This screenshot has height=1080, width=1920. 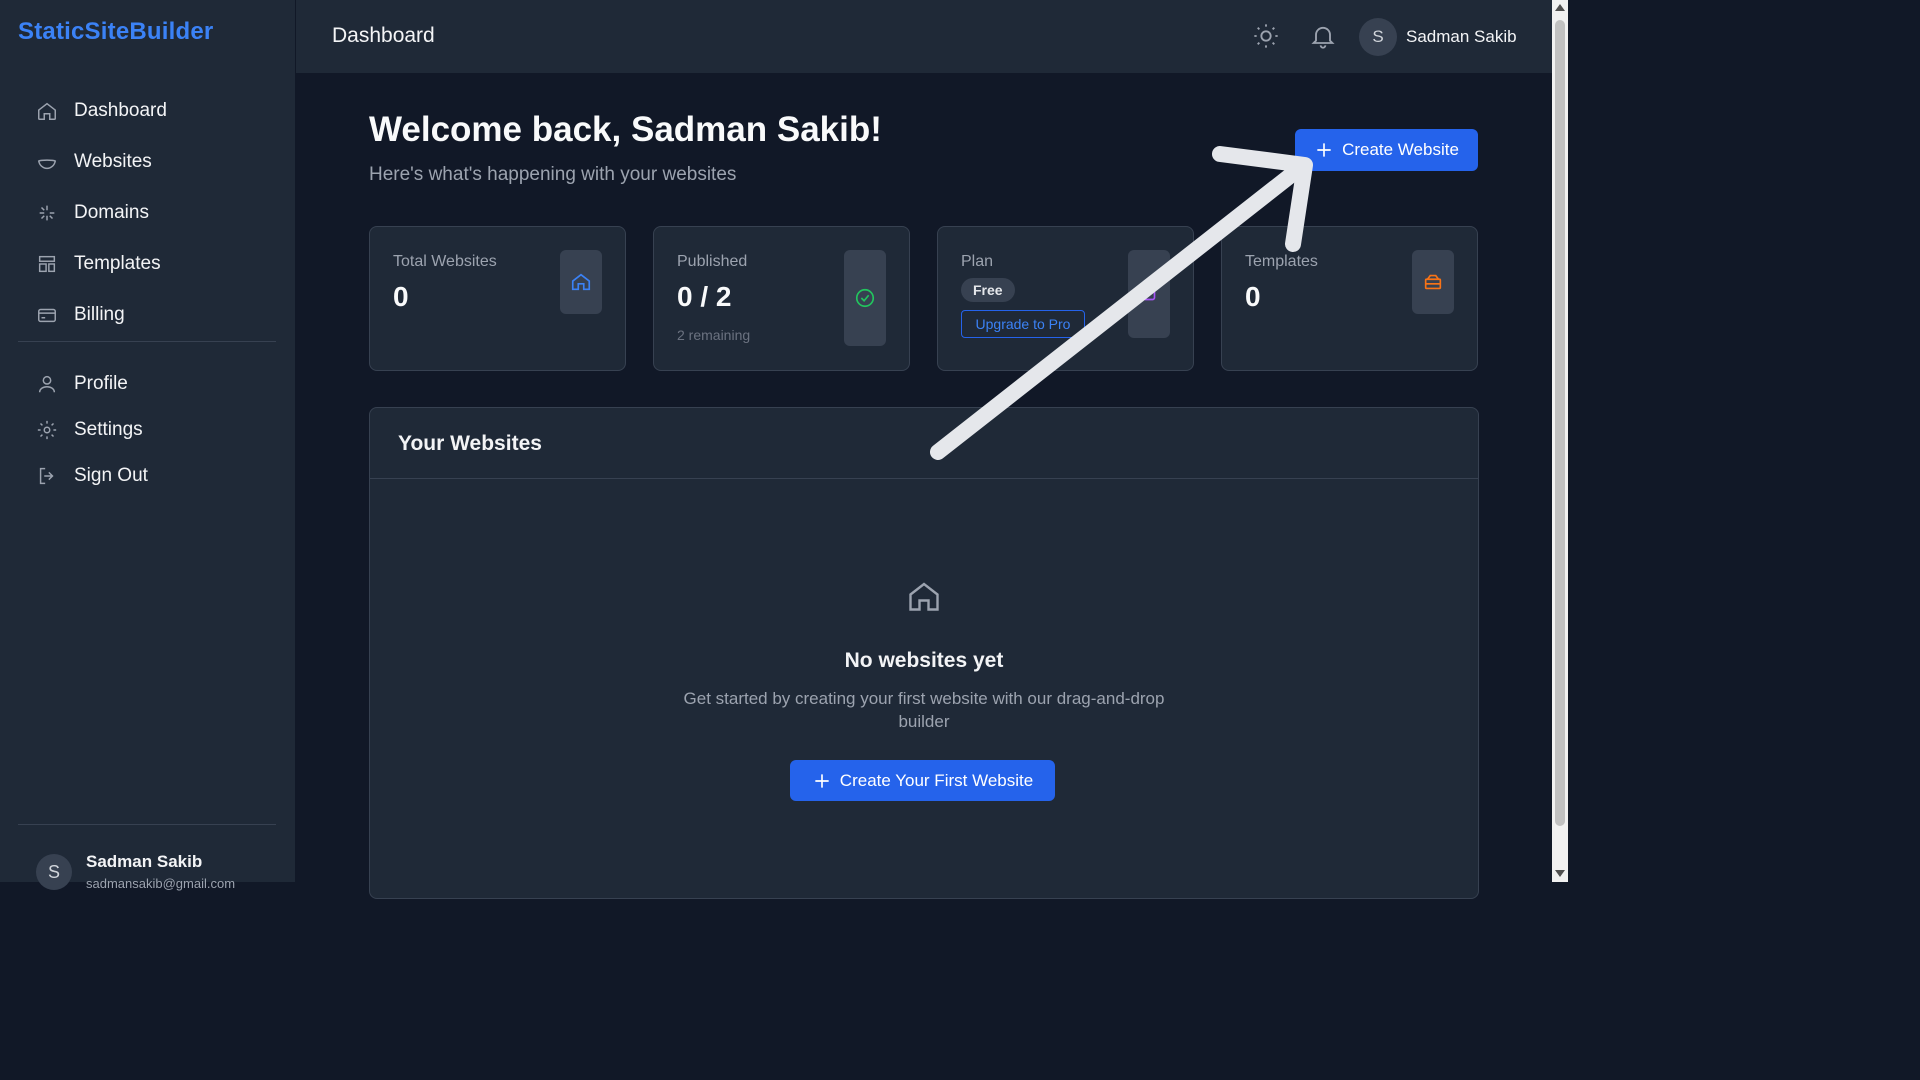 I want to click on stat-card-published: Published 0 / 2 2 remaining, so click(x=781, y=298).